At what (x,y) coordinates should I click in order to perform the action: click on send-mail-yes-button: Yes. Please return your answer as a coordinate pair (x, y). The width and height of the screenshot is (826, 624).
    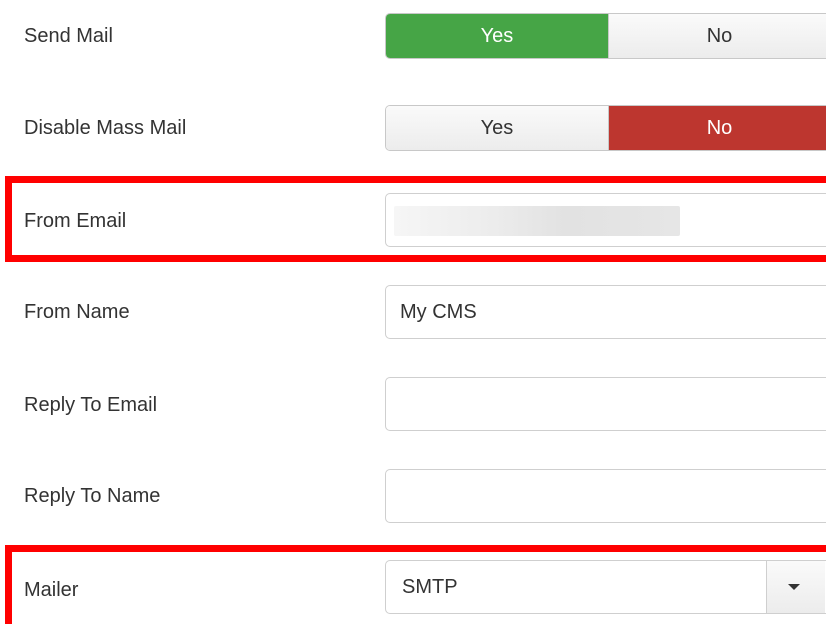
    Looking at the image, I should click on (497, 36).